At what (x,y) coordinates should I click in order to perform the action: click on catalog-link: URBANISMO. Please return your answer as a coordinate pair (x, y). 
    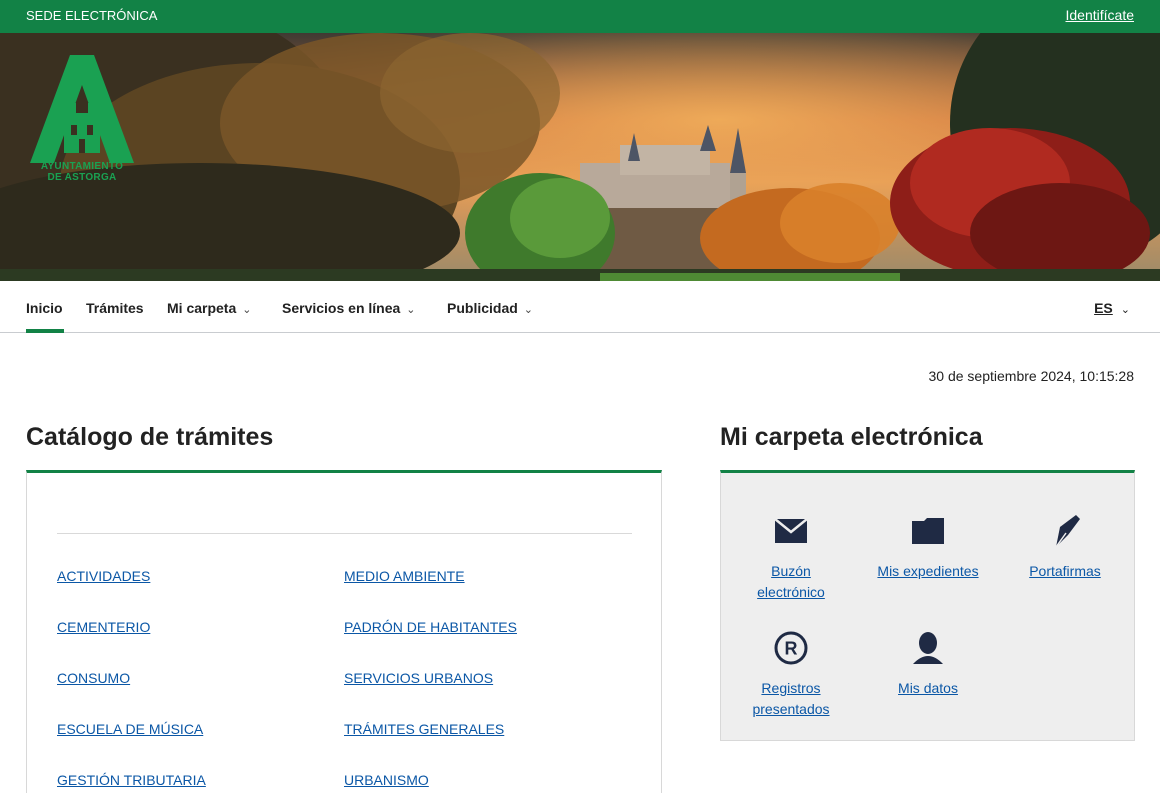
    Looking at the image, I should click on (386, 780).